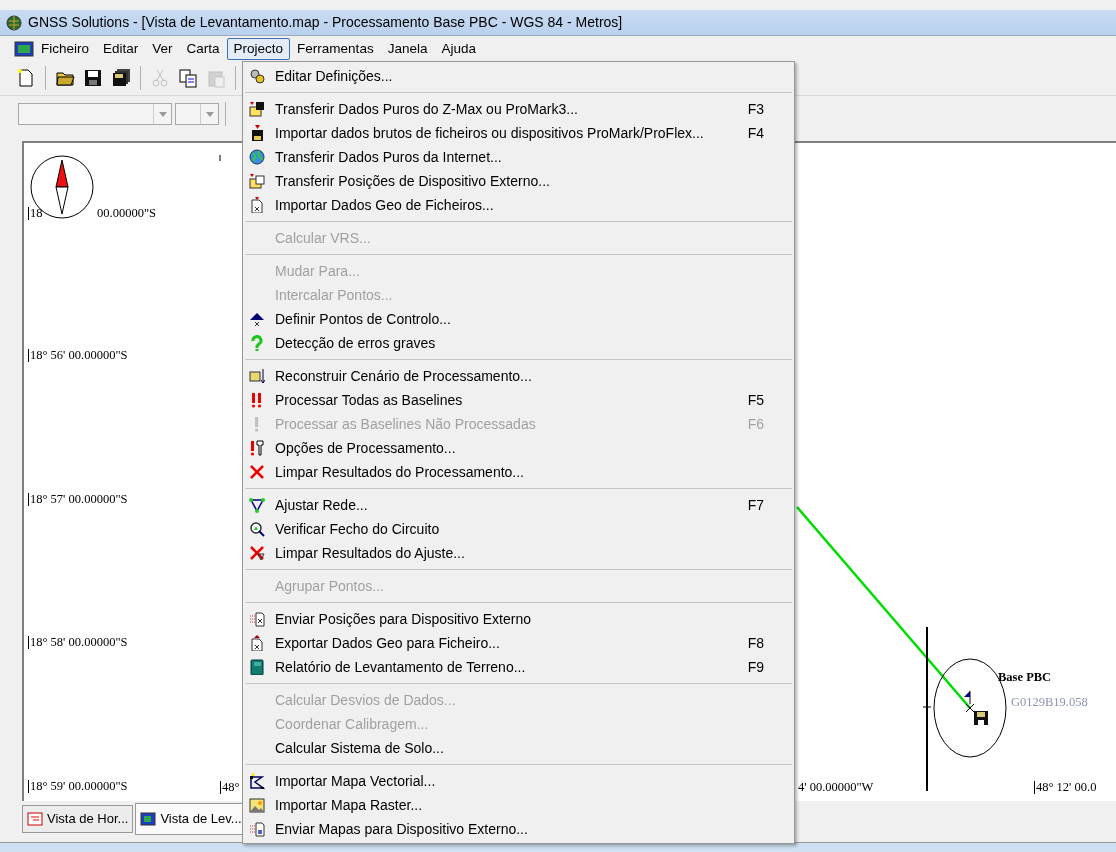 The image size is (1116, 852). What do you see at coordinates (24, 48) in the screenshot?
I see `app-icon` at bounding box center [24, 48].